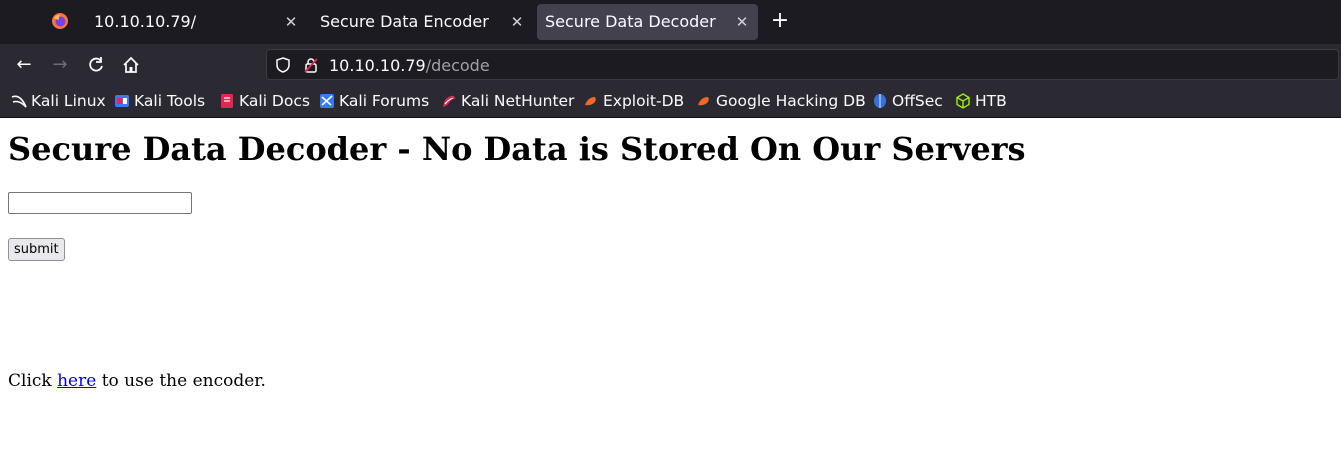 The width and height of the screenshot is (1341, 457). I want to click on bookmark-label: Google Hacking DB, so click(791, 101).